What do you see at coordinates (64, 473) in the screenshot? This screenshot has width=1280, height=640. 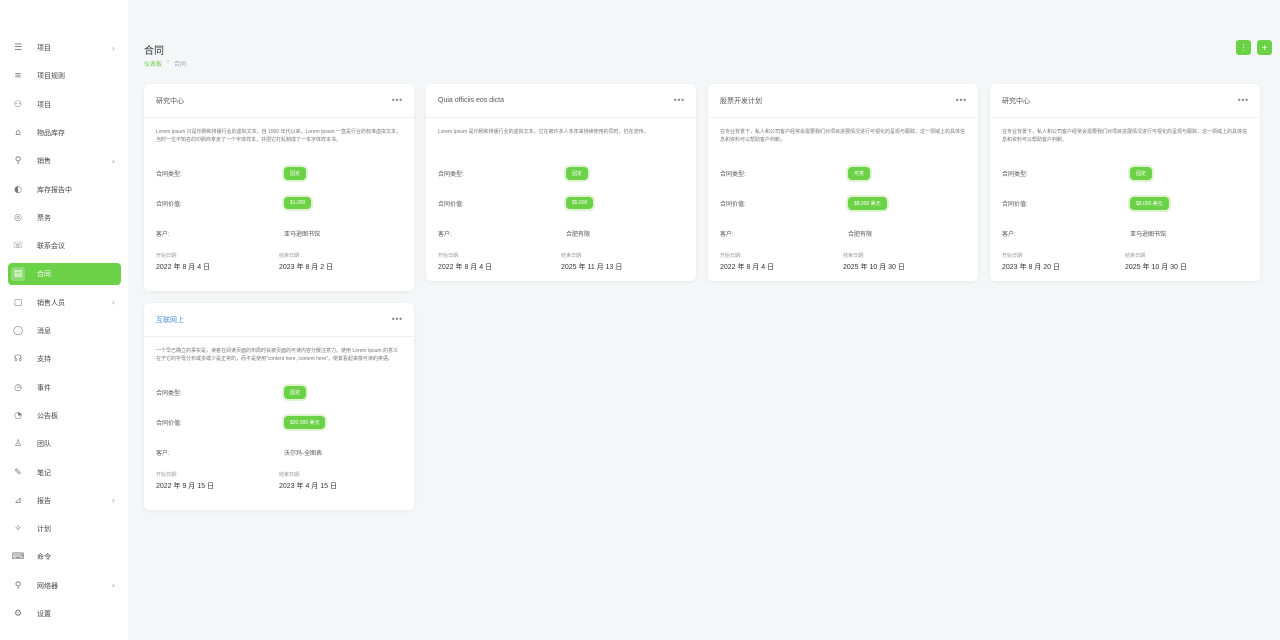 I see `sidebar-item: ✎ 笔记` at bounding box center [64, 473].